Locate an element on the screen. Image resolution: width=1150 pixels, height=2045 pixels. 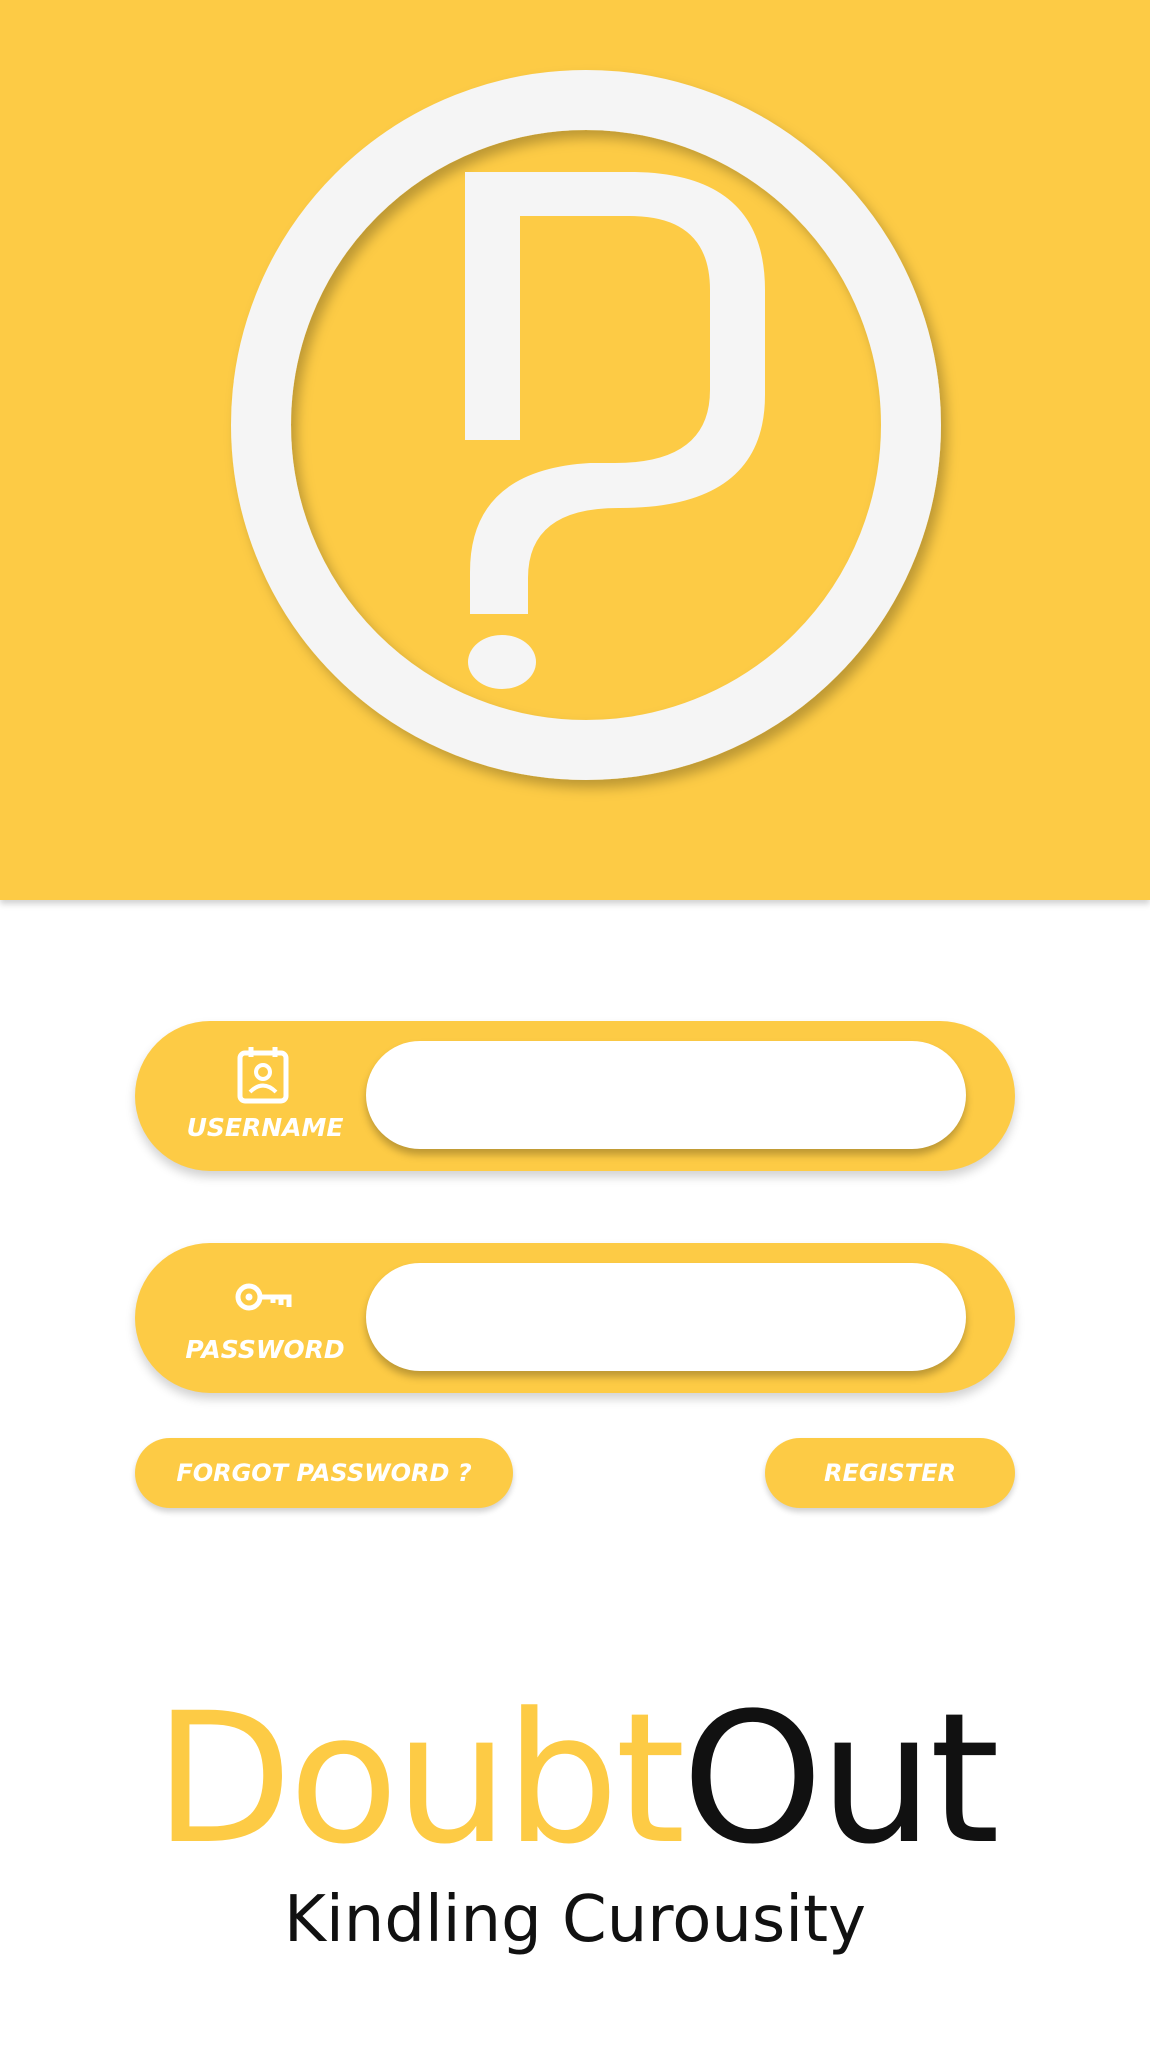
user-badge-icon is located at coordinates (263, 1075).